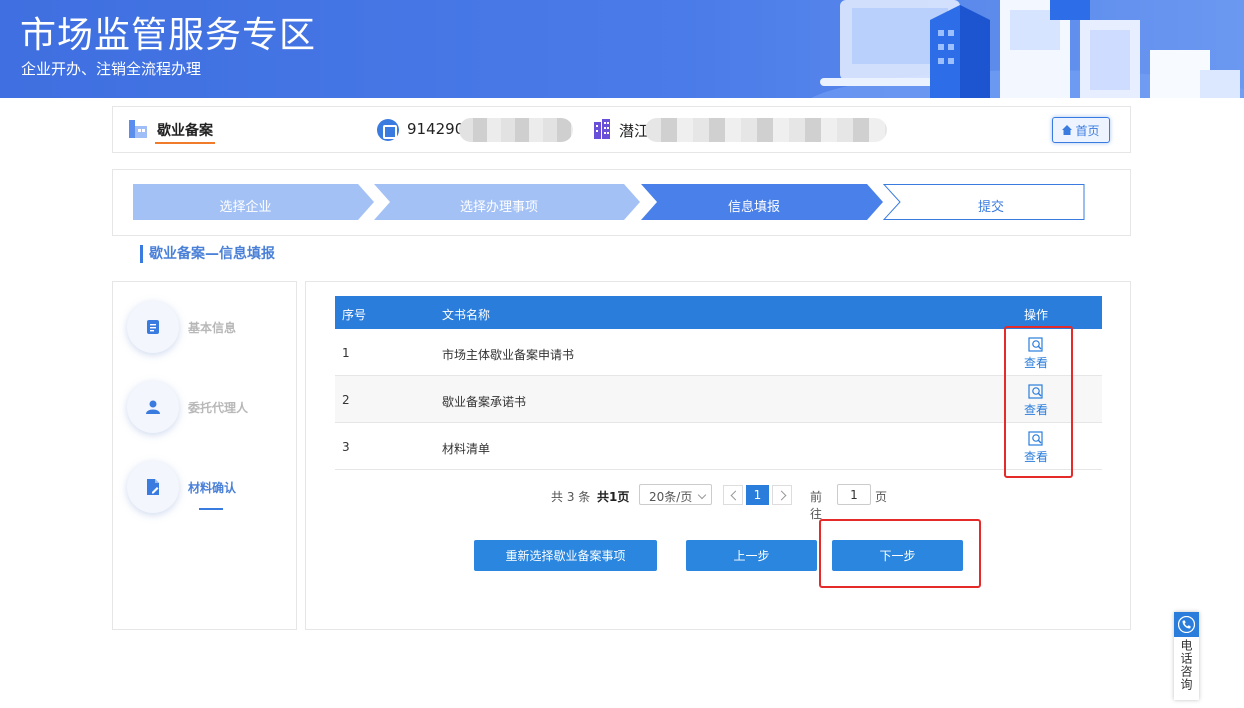  What do you see at coordinates (346, 400) in the screenshot?
I see `row-index: 2` at bounding box center [346, 400].